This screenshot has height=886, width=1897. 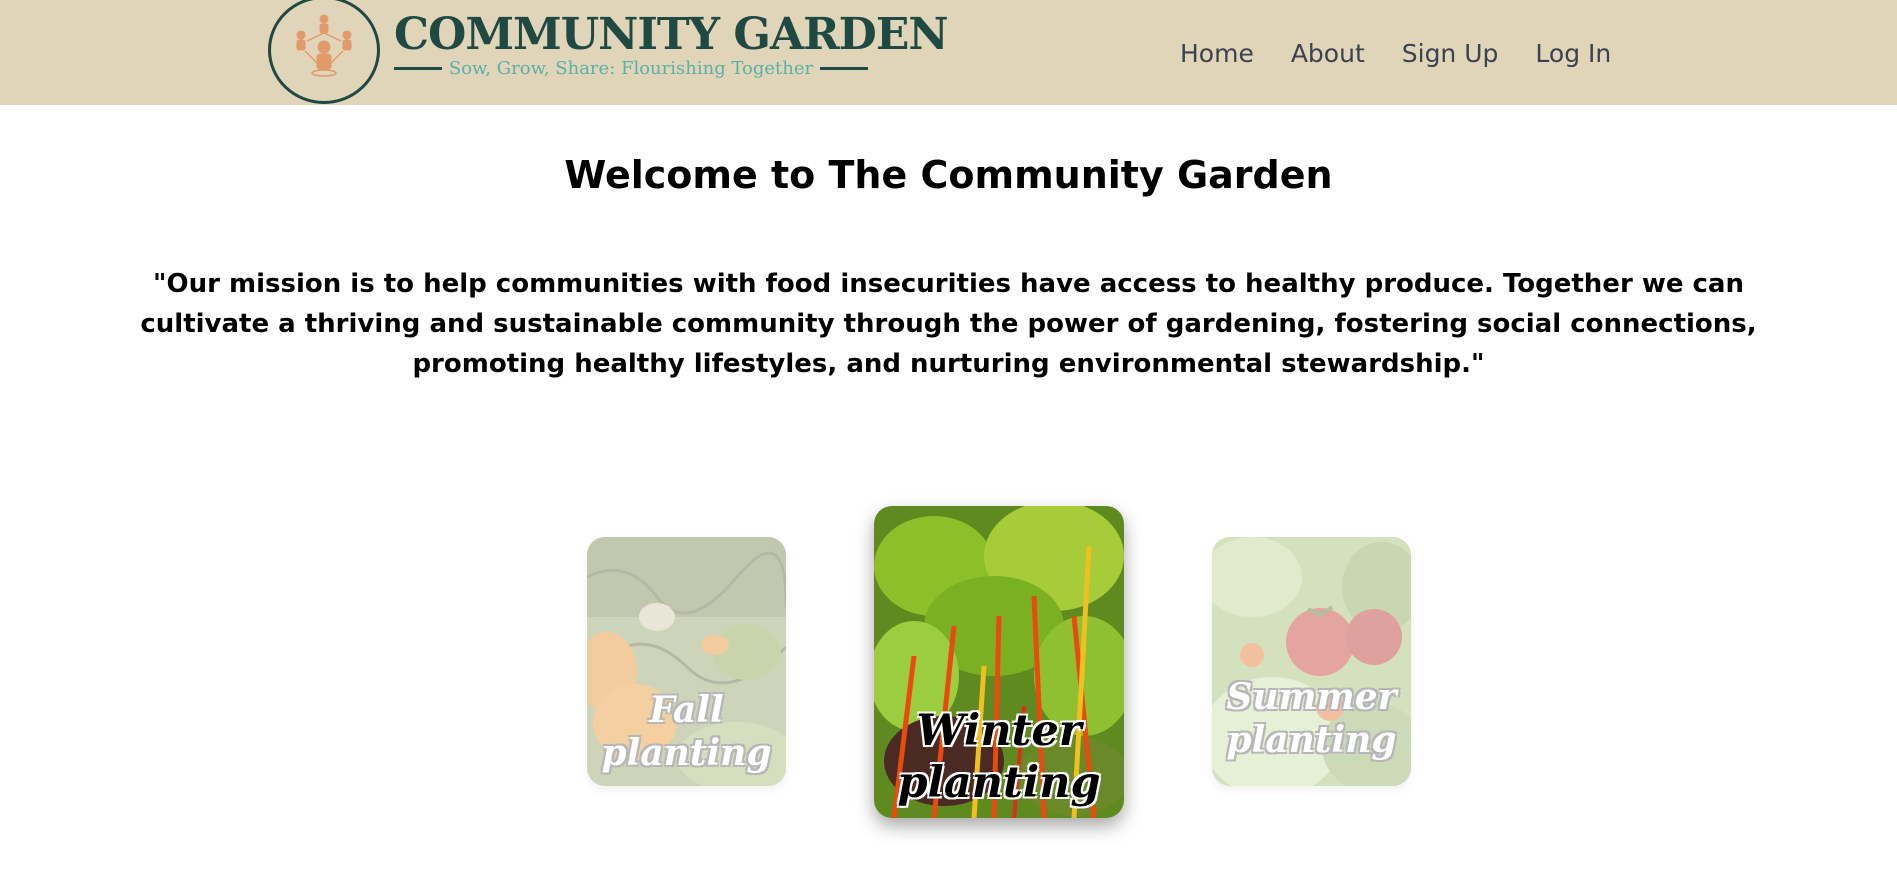 I want to click on community-people-icon, so click(x=324, y=45).